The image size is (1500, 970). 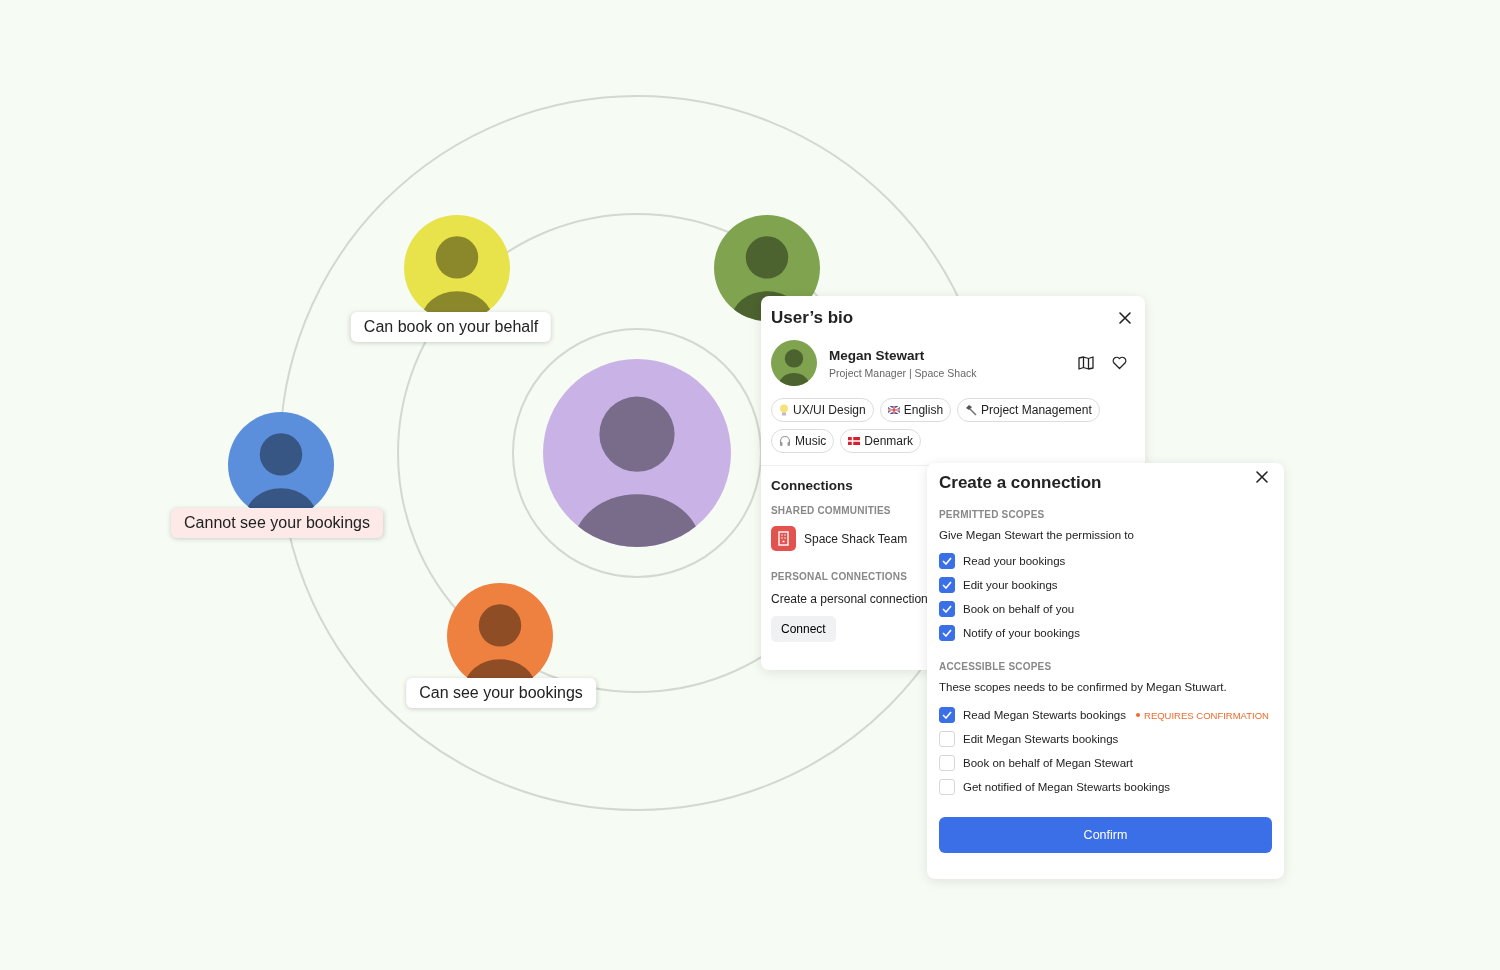 I want to click on tag-chip: English, so click(x=915, y=410).